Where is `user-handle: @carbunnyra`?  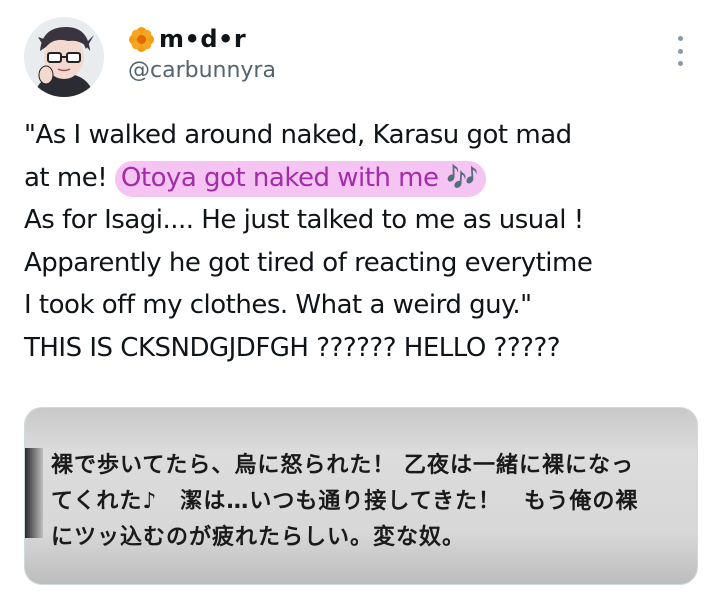
user-handle: @carbunnyra is located at coordinates (202, 70).